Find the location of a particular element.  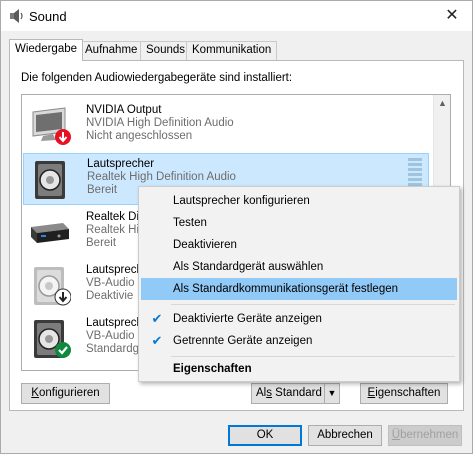

menu-item-show-disconnected-devices: ✔ Getrennte Geräte anzeigen is located at coordinates (299, 341).